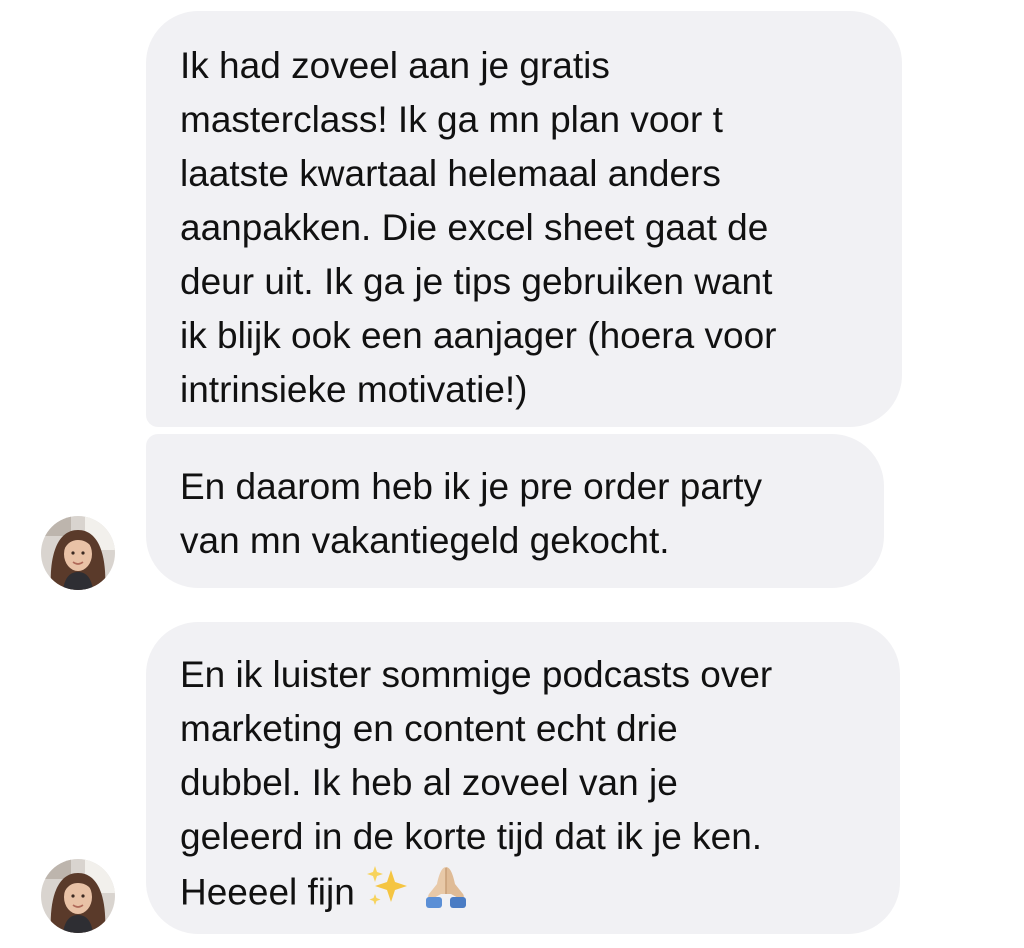 This screenshot has width=1024, height=948. What do you see at coordinates (388, 894) in the screenshot?
I see `sparkles-emoji` at bounding box center [388, 894].